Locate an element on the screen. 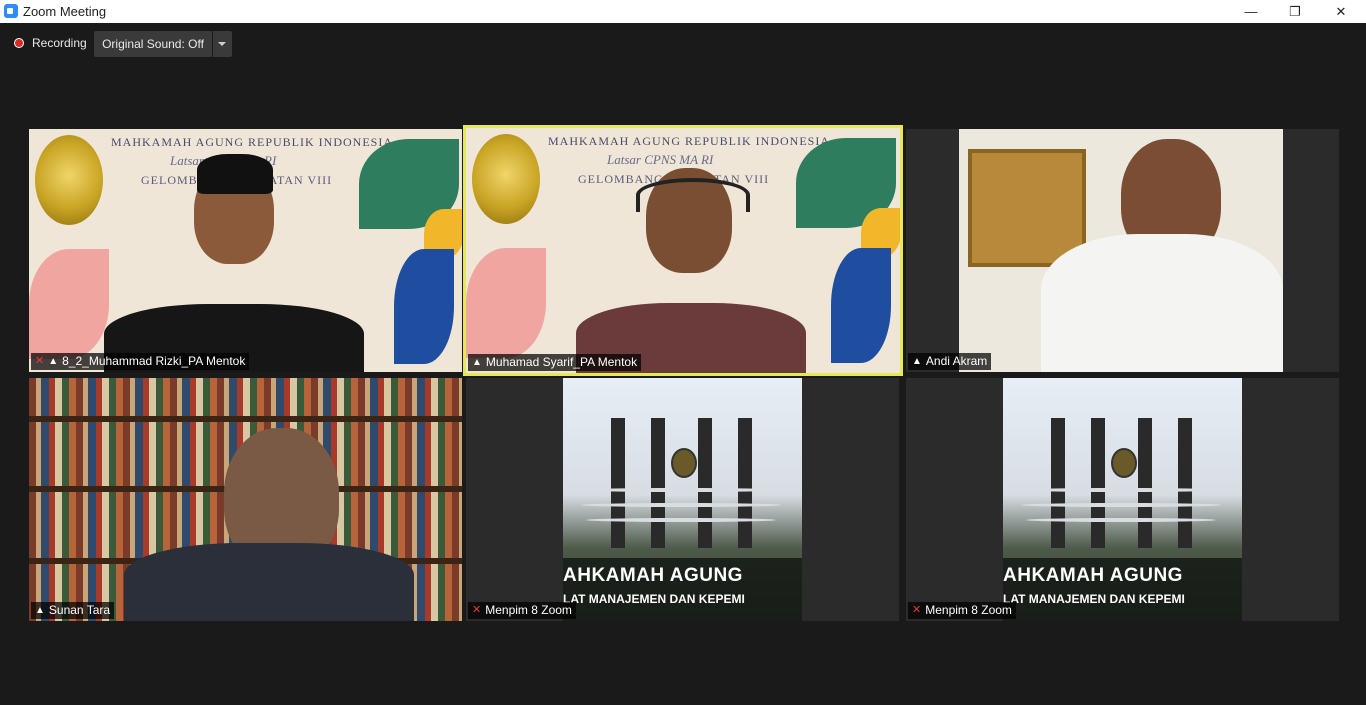  participant-nameplate: ✕ ▲ 8_2_Muhammad Rizki_PA Mentok is located at coordinates (140, 361).